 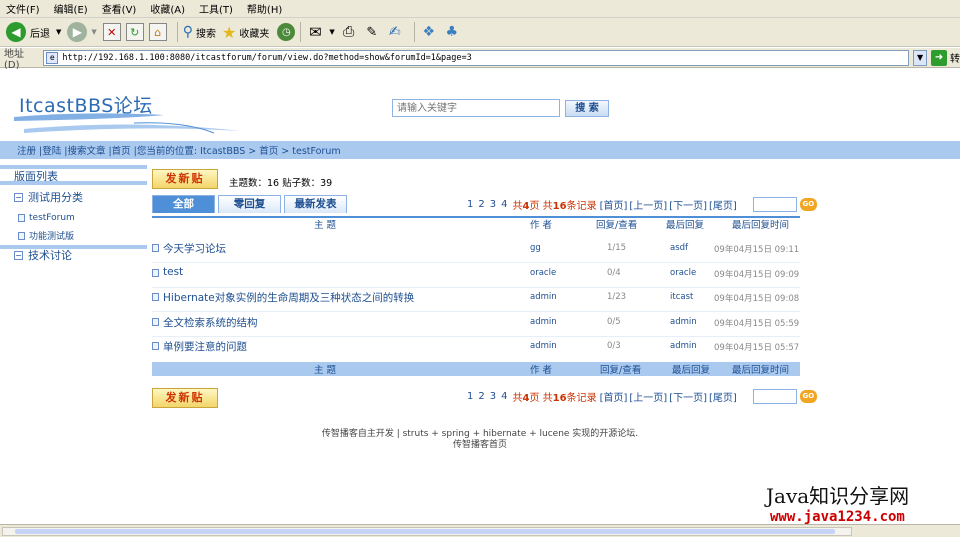 What do you see at coordinates (757, 324) in the screenshot?
I see `thread-time: 09年04月15日 05:59` at bounding box center [757, 324].